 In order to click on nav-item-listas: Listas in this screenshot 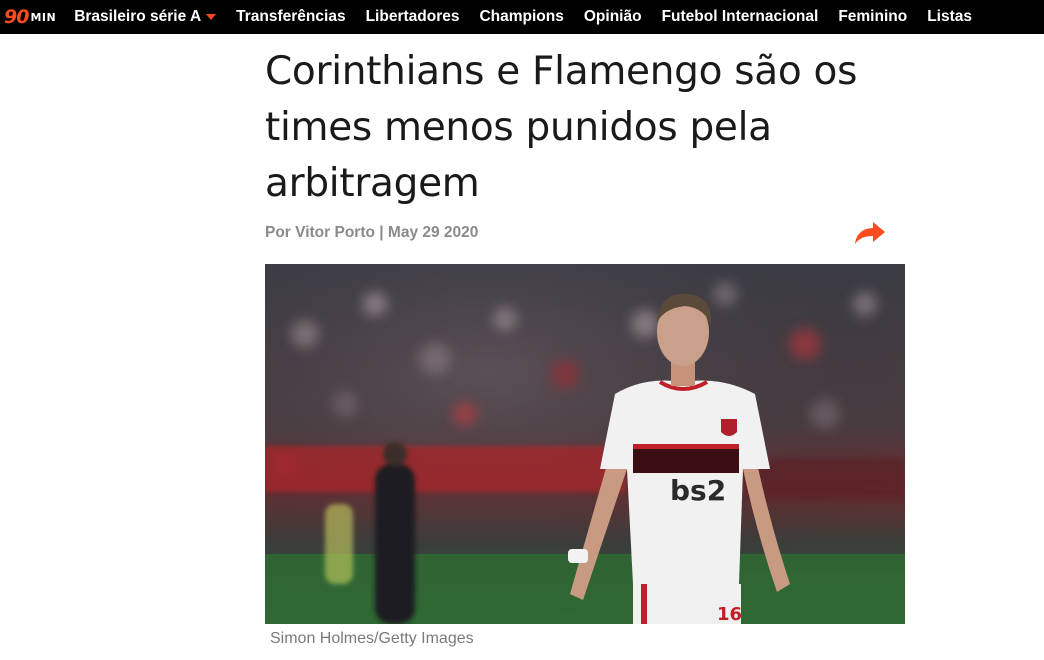, I will do `click(949, 17)`.